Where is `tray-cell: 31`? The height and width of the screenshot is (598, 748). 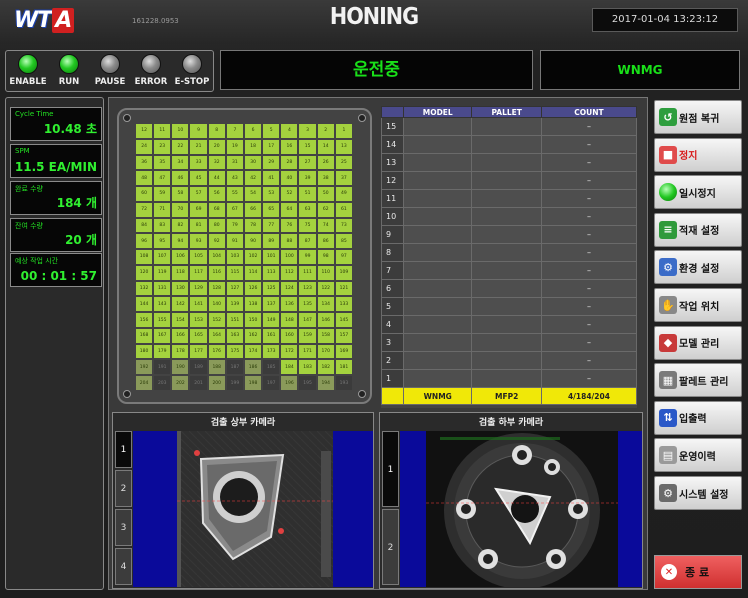
tray-cell: 31 is located at coordinates (234, 162).